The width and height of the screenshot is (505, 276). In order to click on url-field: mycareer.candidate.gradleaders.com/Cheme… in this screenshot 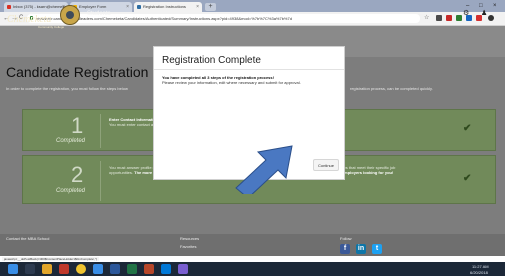, I will do `click(223, 18)`.